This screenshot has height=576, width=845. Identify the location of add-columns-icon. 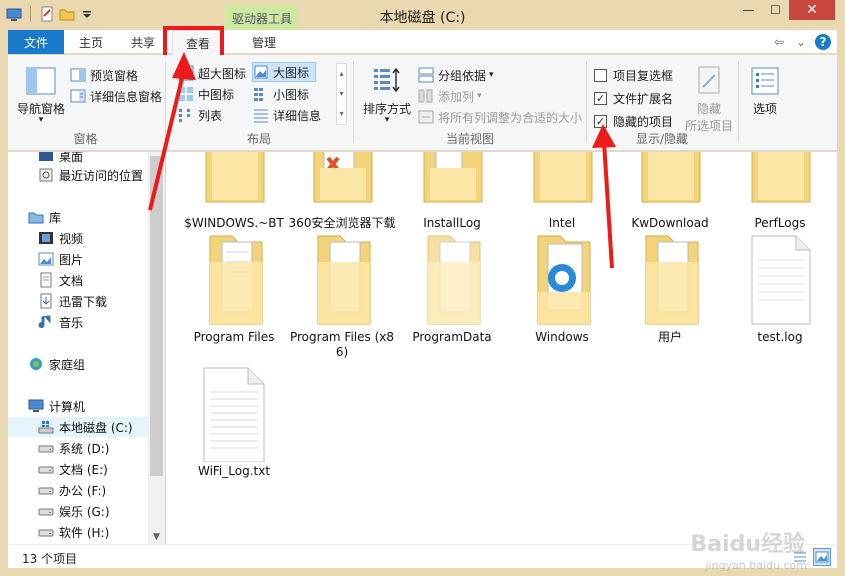
(425, 96).